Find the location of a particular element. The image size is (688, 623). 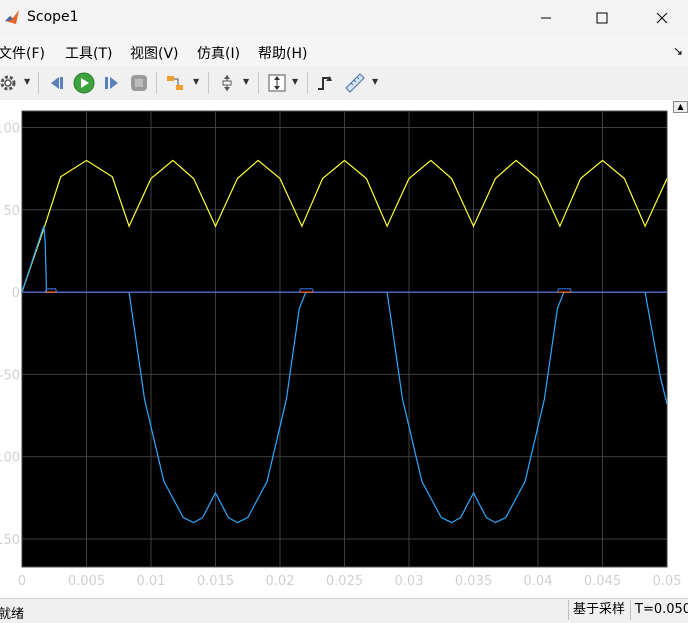

close-button is located at coordinates (662, 18).